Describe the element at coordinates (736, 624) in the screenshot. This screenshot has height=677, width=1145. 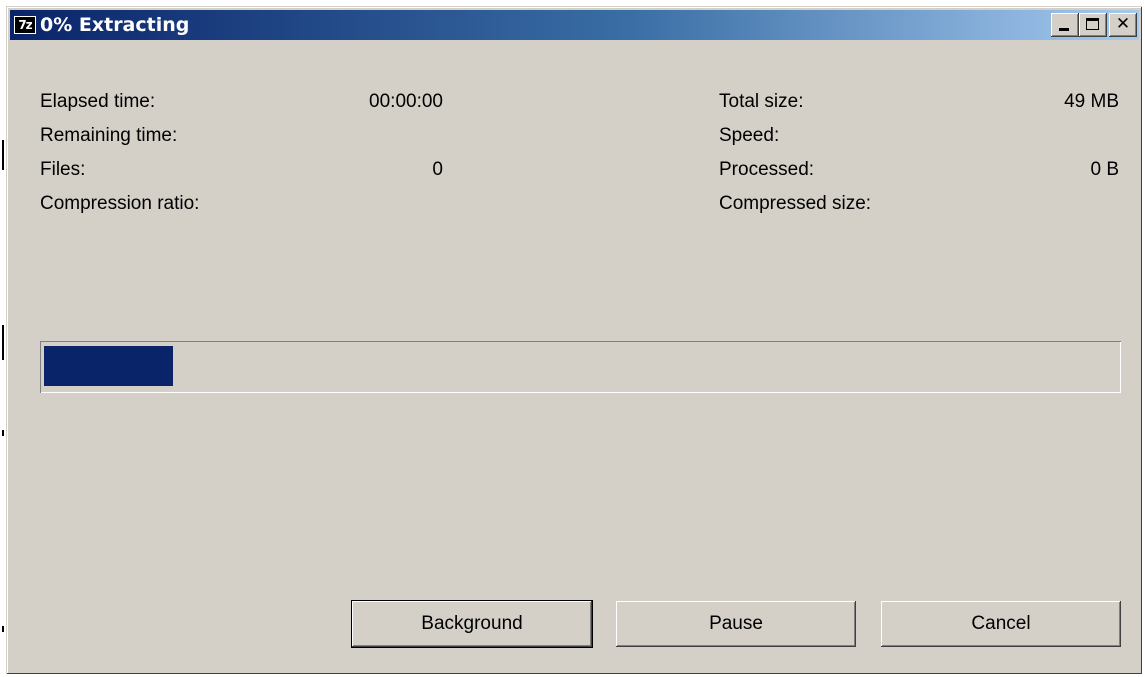
I see `pause-button: Pause` at that location.